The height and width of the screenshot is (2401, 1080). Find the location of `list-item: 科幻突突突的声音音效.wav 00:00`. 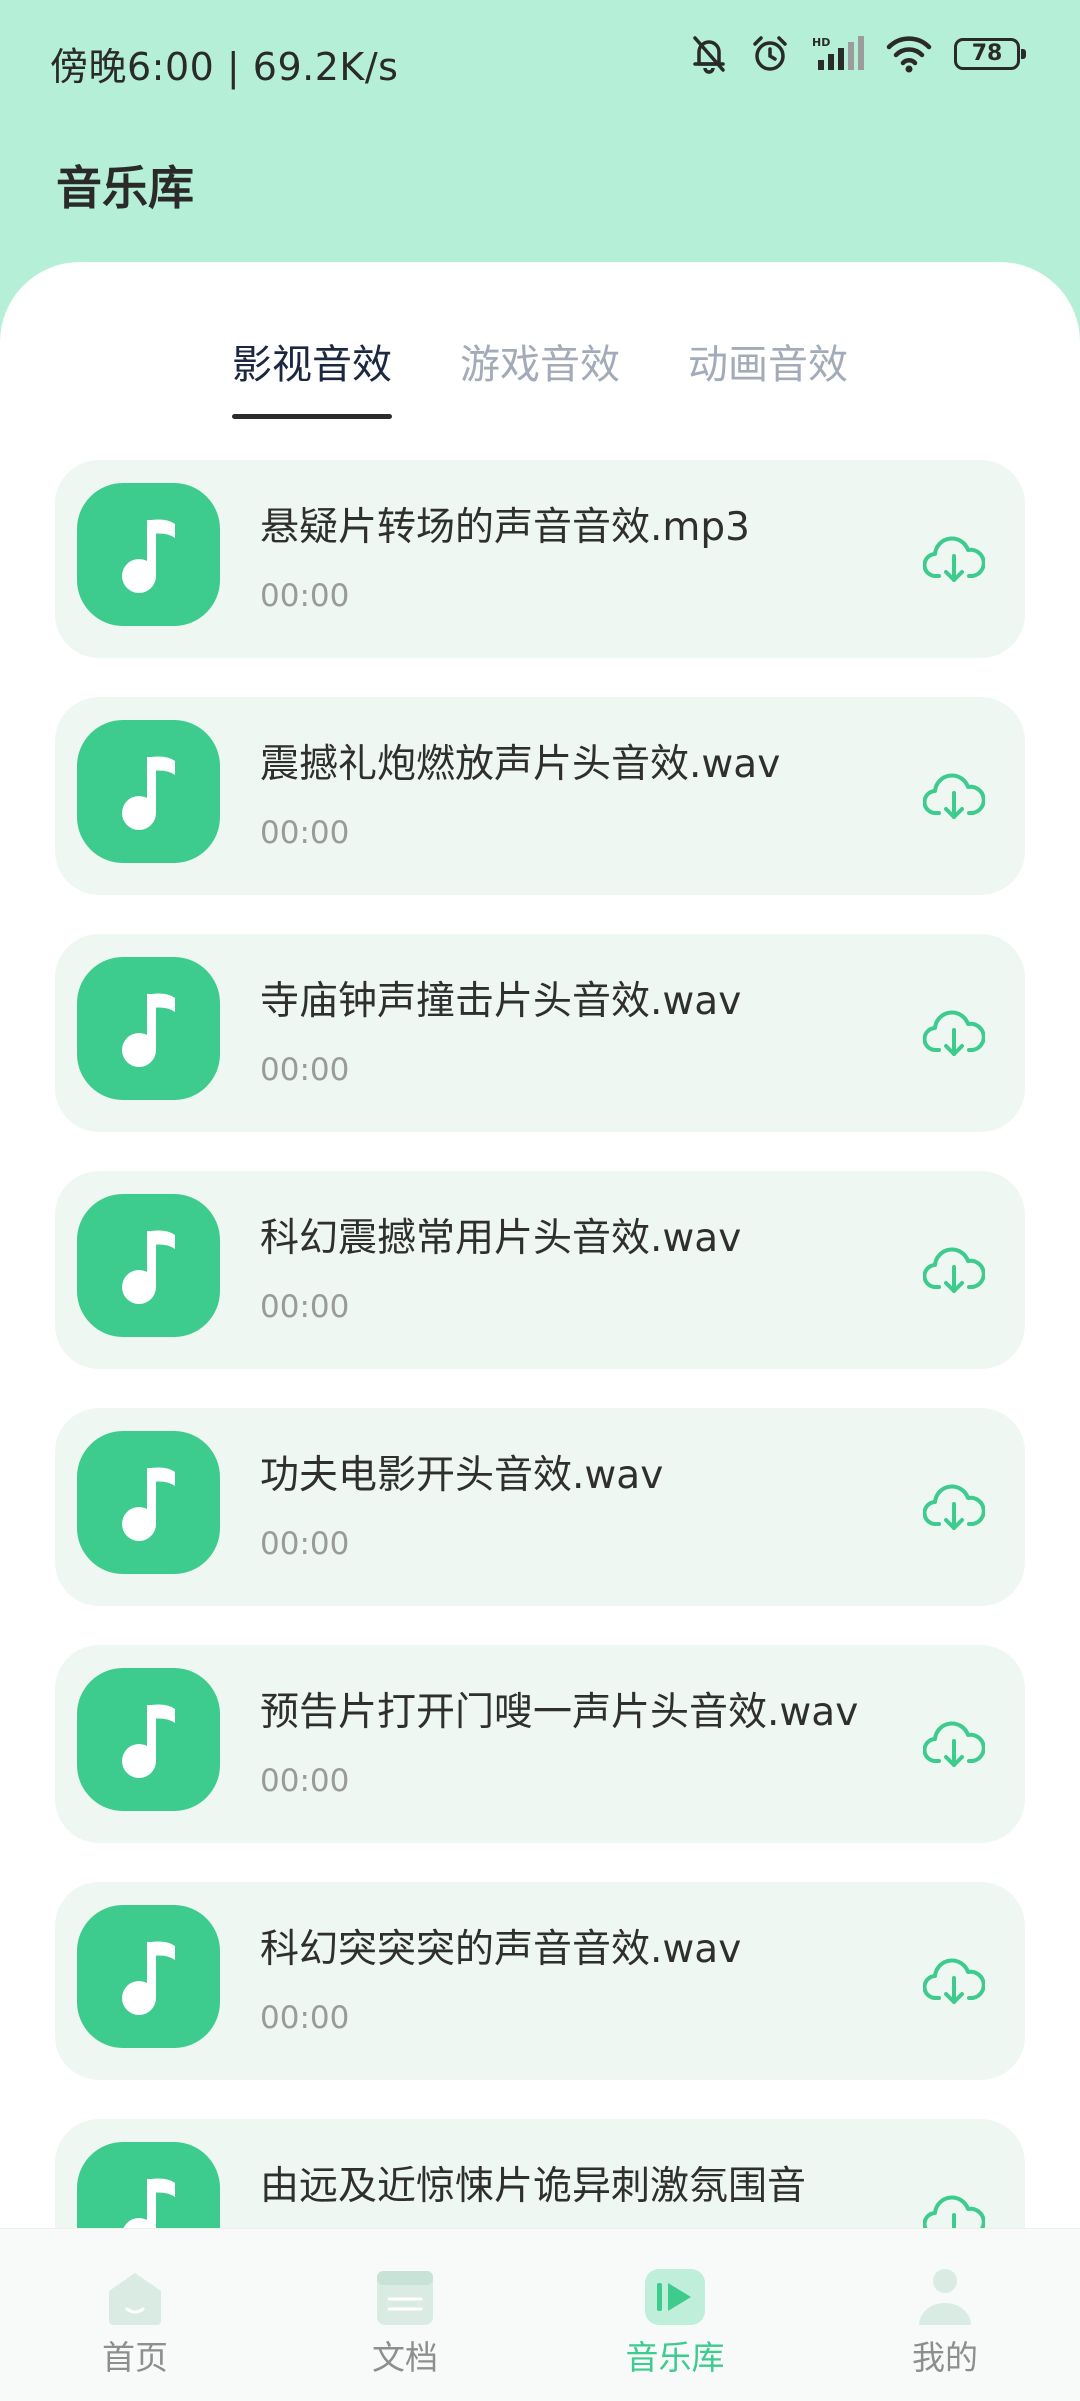

list-item: 科幻突突突的声音音效.wav 00:00 is located at coordinates (540, 1981).